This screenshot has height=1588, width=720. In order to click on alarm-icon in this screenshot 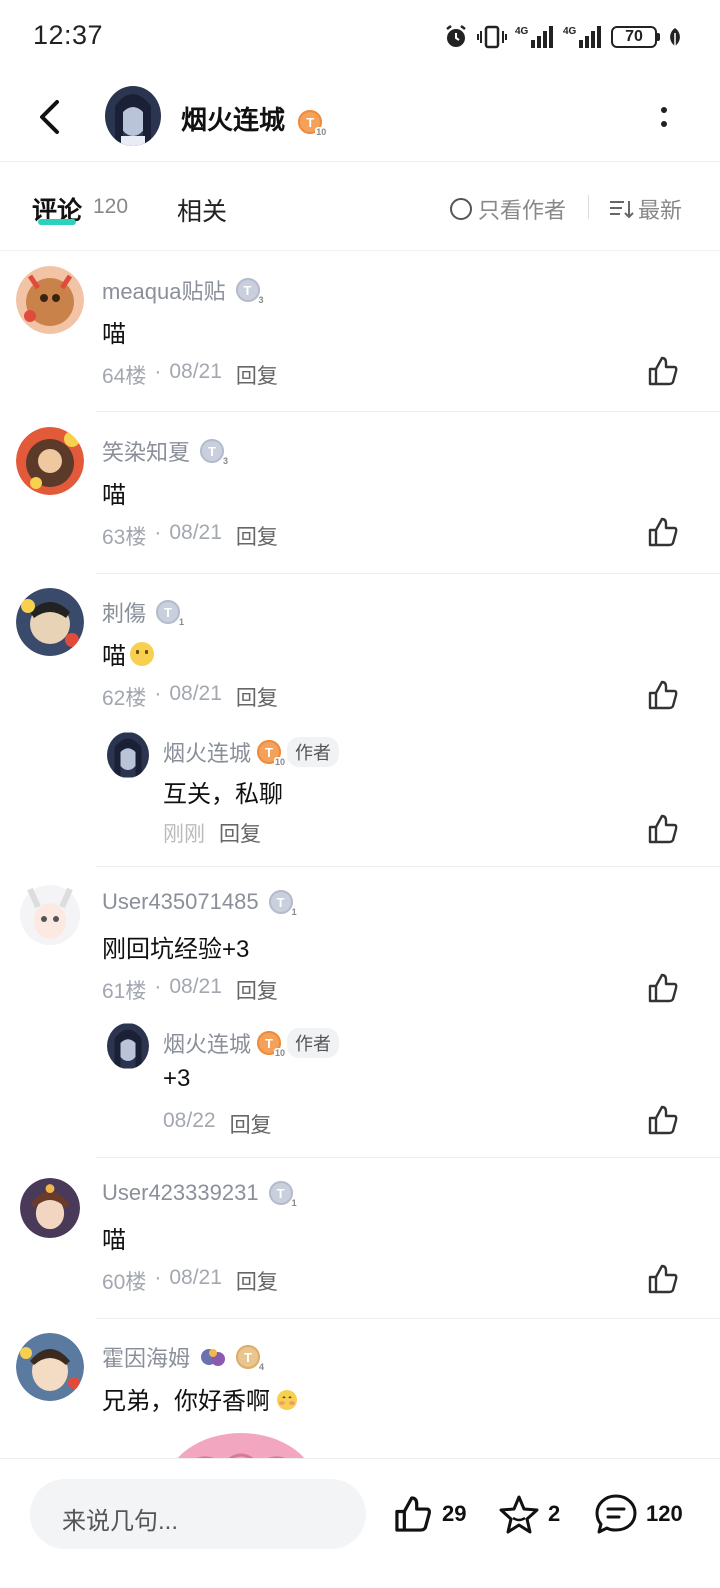, I will do `click(456, 36)`.